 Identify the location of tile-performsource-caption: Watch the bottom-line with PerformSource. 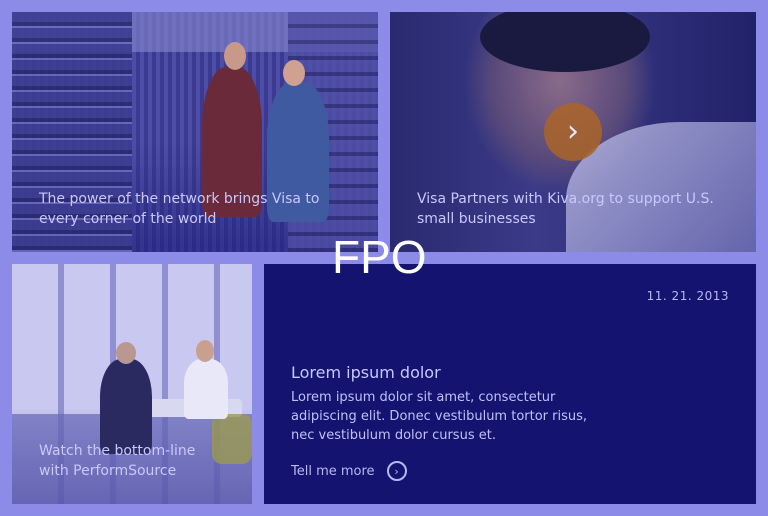
(134, 461).